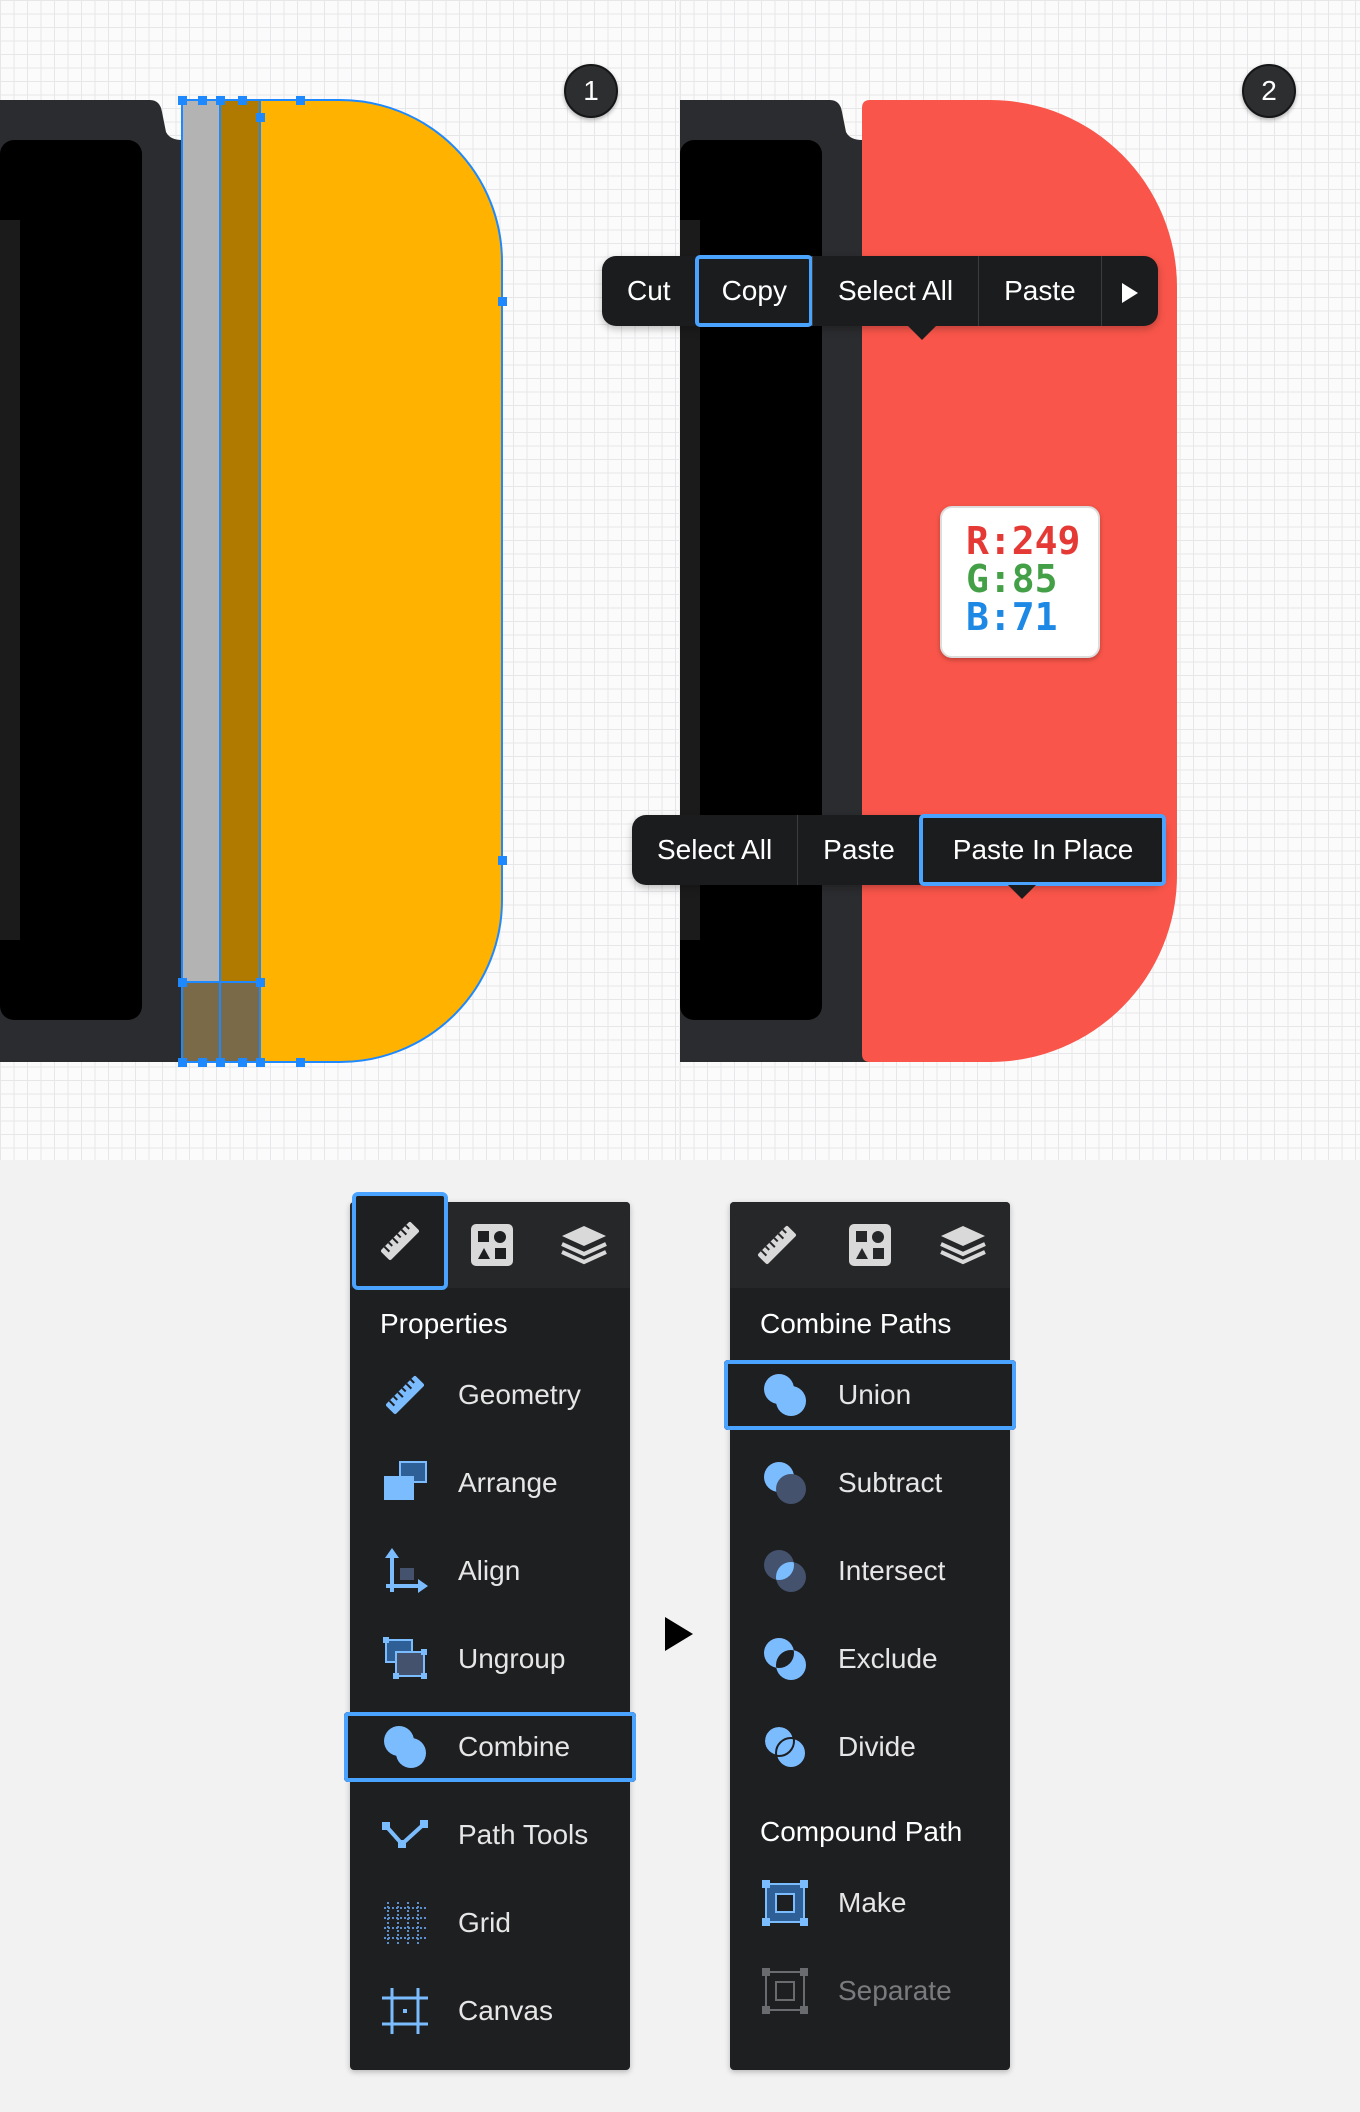 The image size is (1360, 2112). Describe the element at coordinates (591, 91) in the screenshot. I see `step-badge-1: 1` at that location.